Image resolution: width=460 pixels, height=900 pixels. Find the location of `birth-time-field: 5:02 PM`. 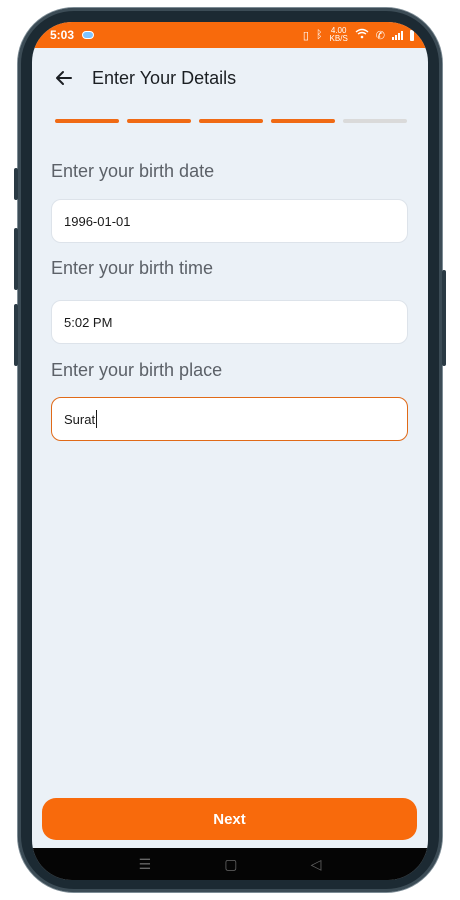

birth-time-field: 5:02 PM is located at coordinates (229, 322).